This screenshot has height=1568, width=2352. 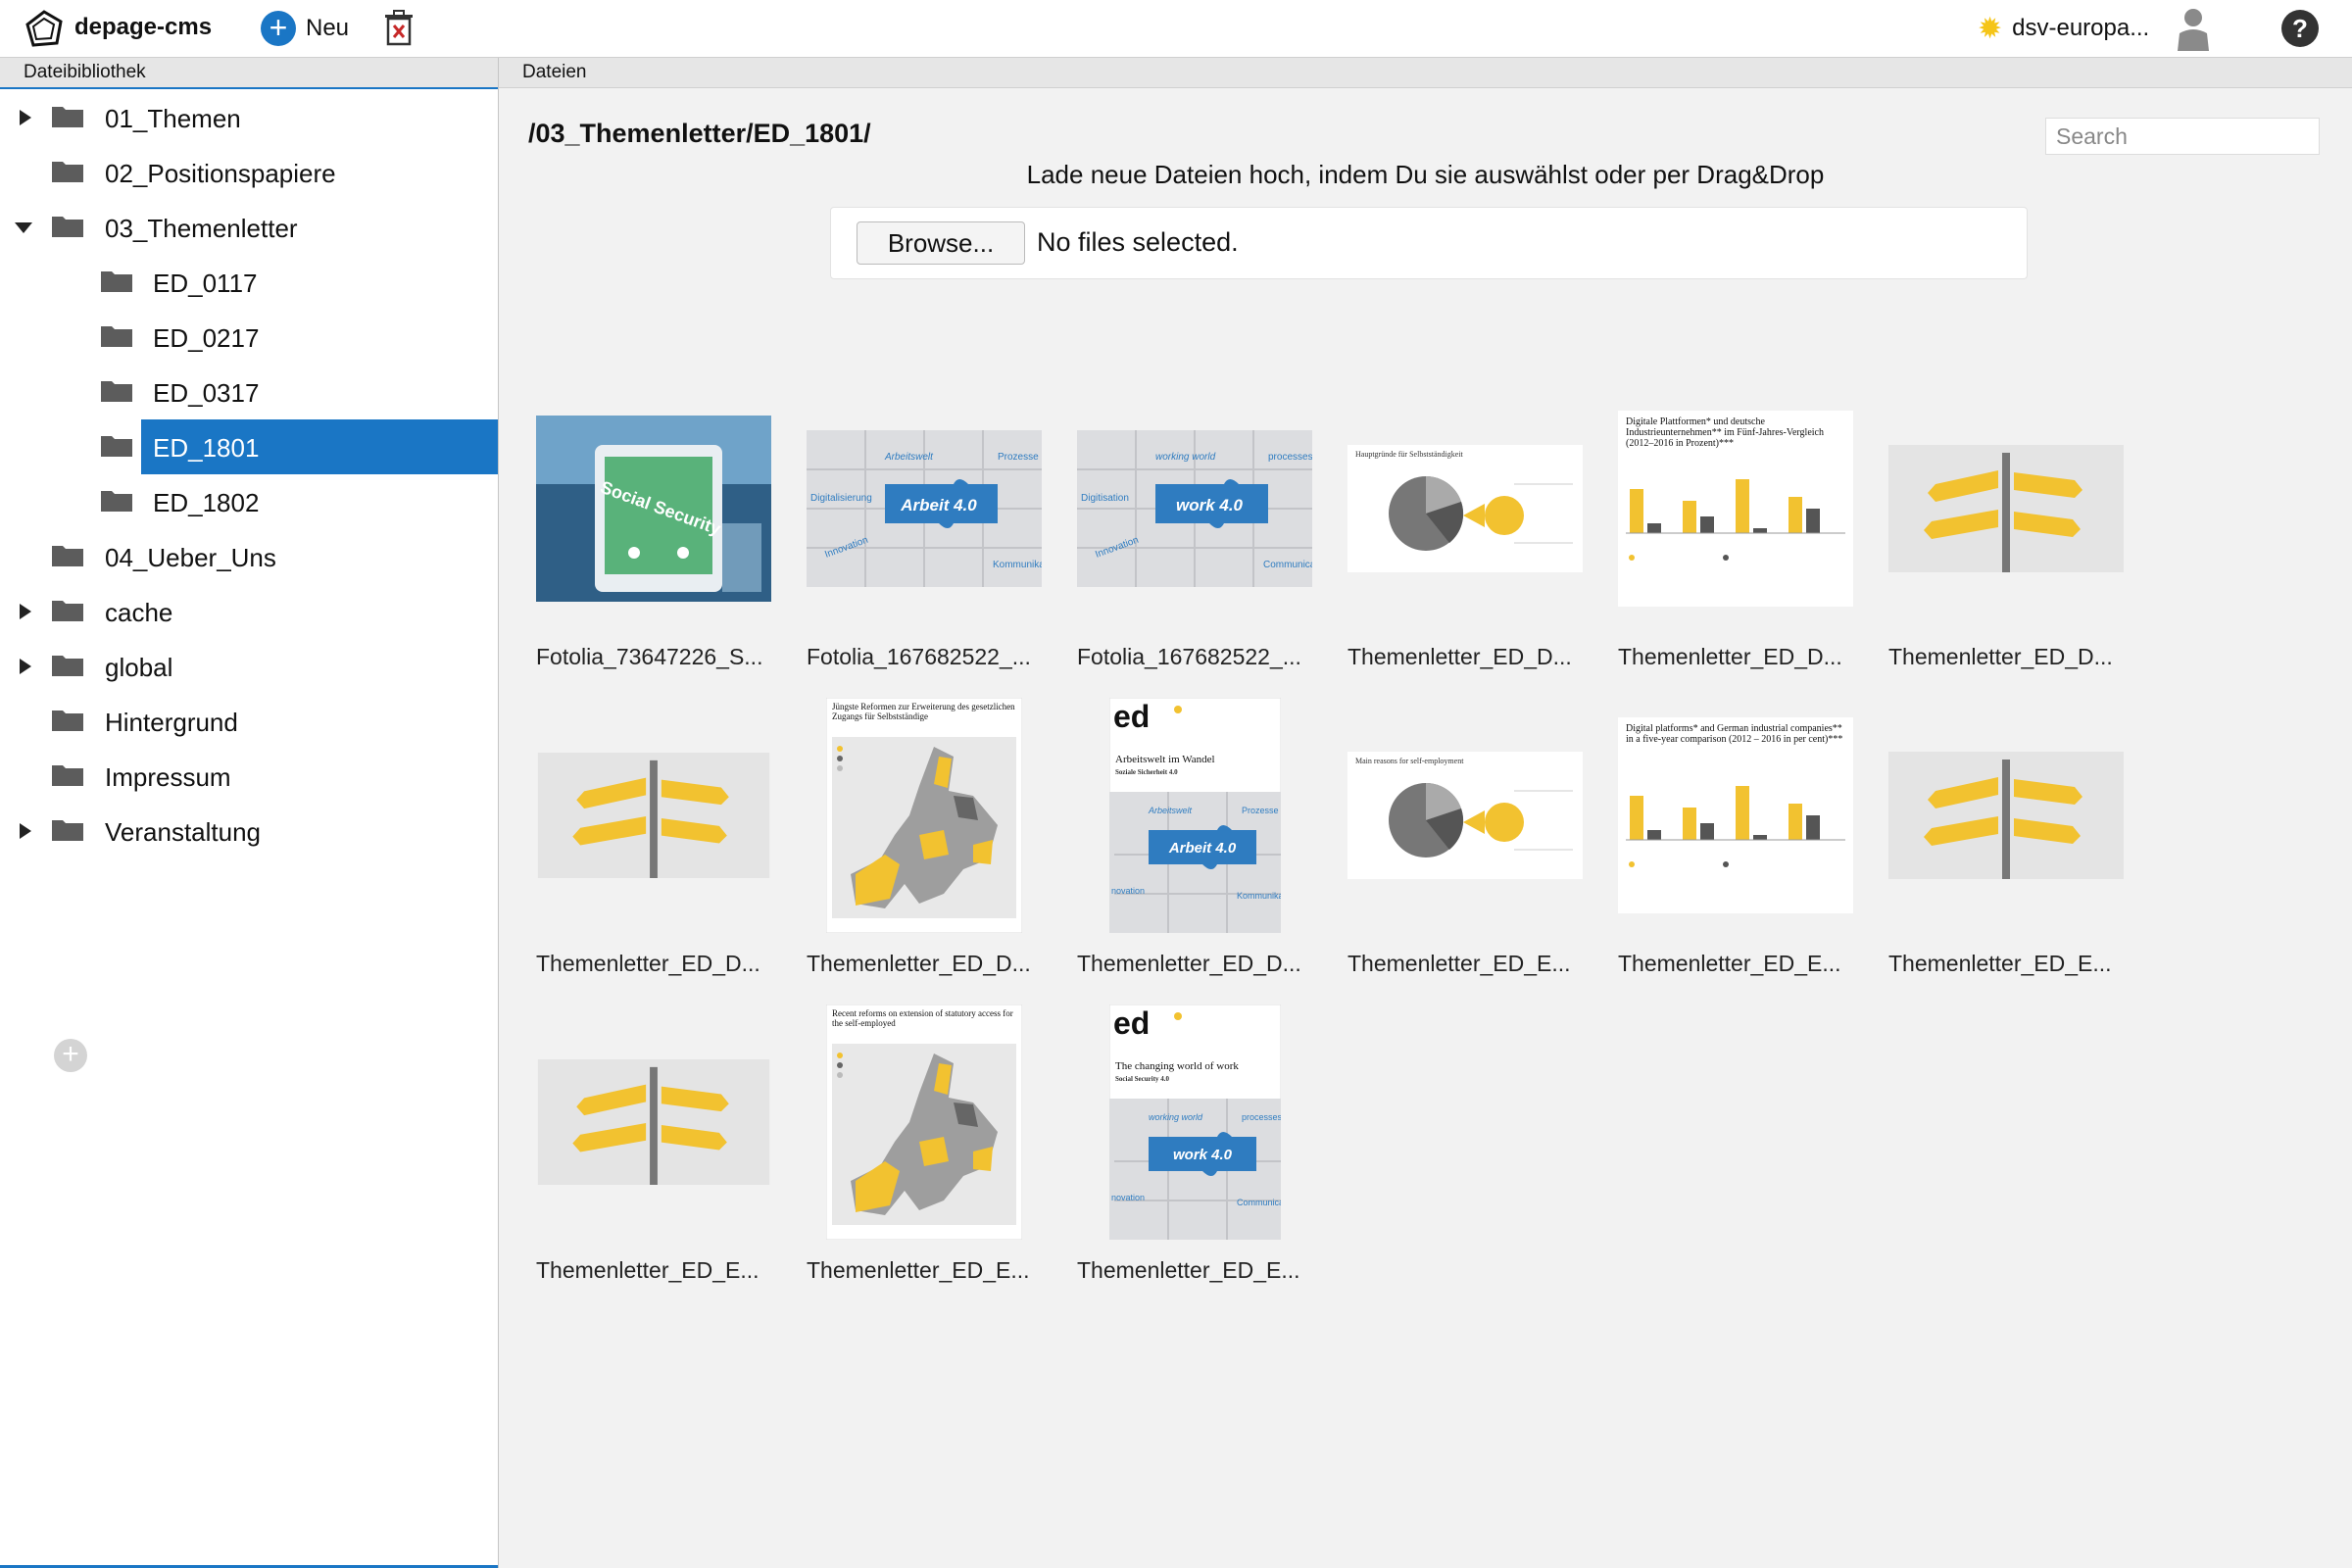 I want to click on project-sun-icon: ✹, so click(x=1990, y=28).